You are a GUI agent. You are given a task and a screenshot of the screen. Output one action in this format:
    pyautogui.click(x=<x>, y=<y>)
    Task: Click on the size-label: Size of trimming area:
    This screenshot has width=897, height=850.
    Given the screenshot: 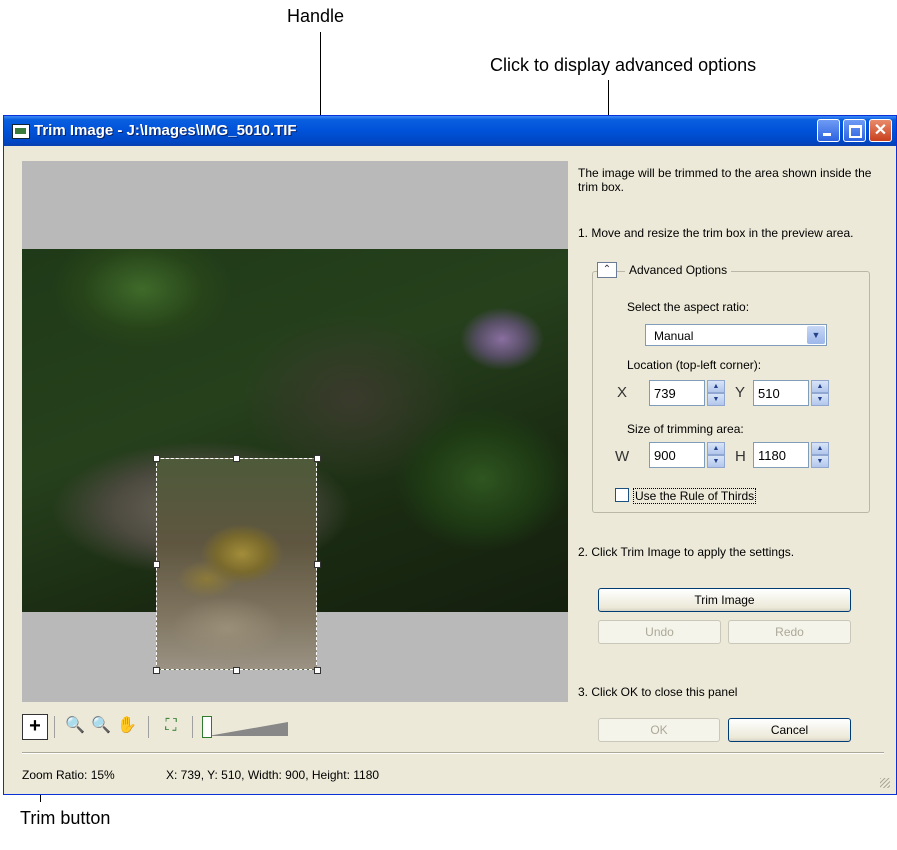 What is the action you would take?
    pyautogui.click(x=685, y=429)
    